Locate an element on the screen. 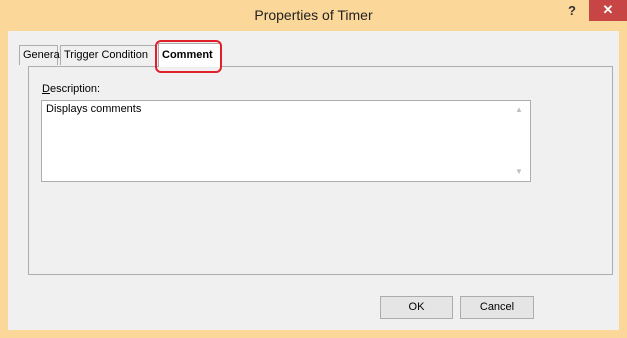 The image size is (627, 338). help-button: ? is located at coordinates (572, 11).